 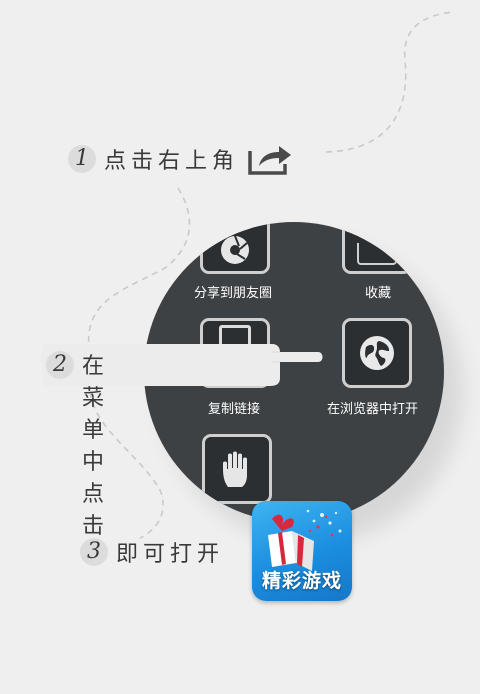 I want to click on menu-item-hand, so click(x=237, y=469).